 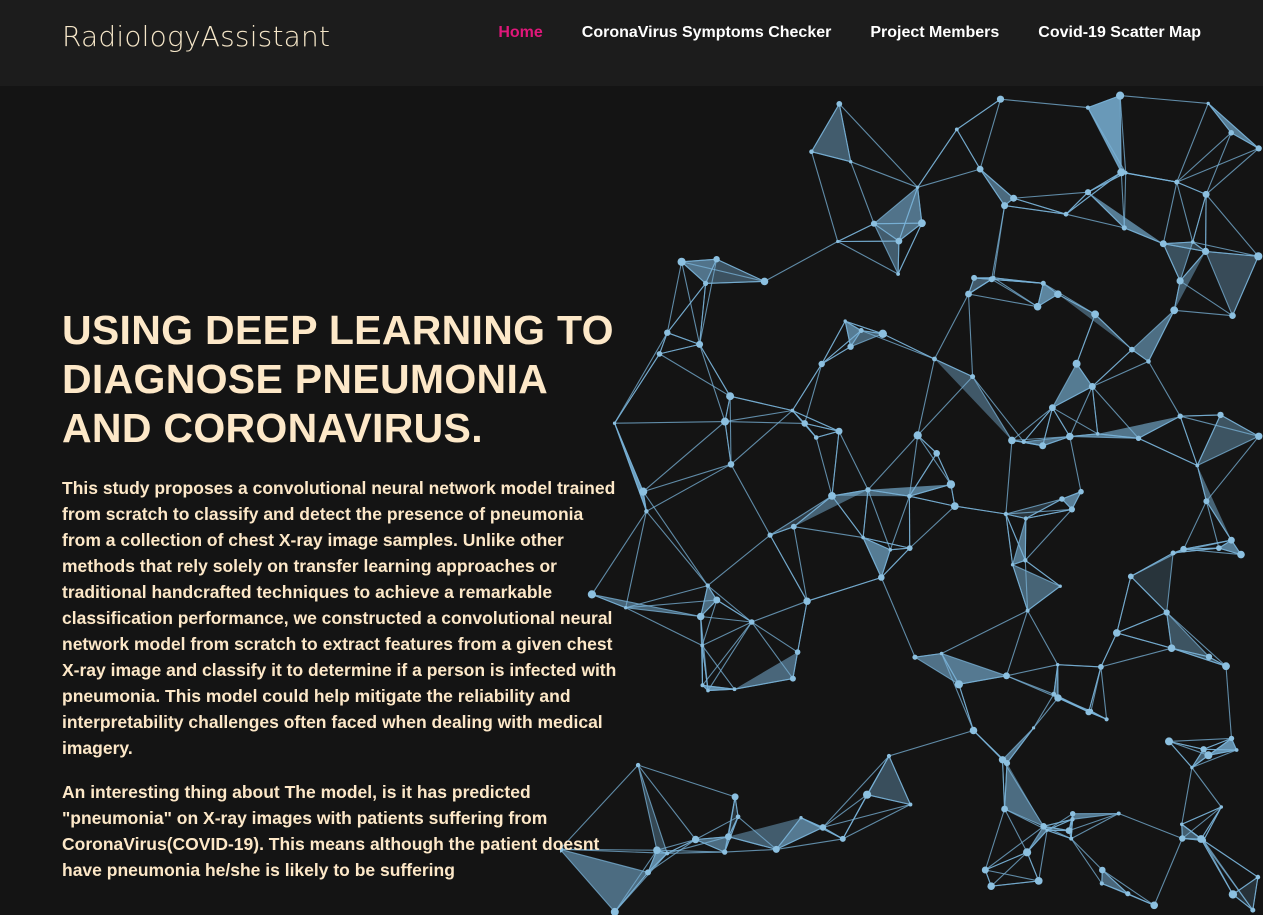 What do you see at coordinates (707, 33) in the screenshot?
I see `nav-symptoms-checker: CoronaVirus Symptoms Checker` at bounding box center [707, 33].